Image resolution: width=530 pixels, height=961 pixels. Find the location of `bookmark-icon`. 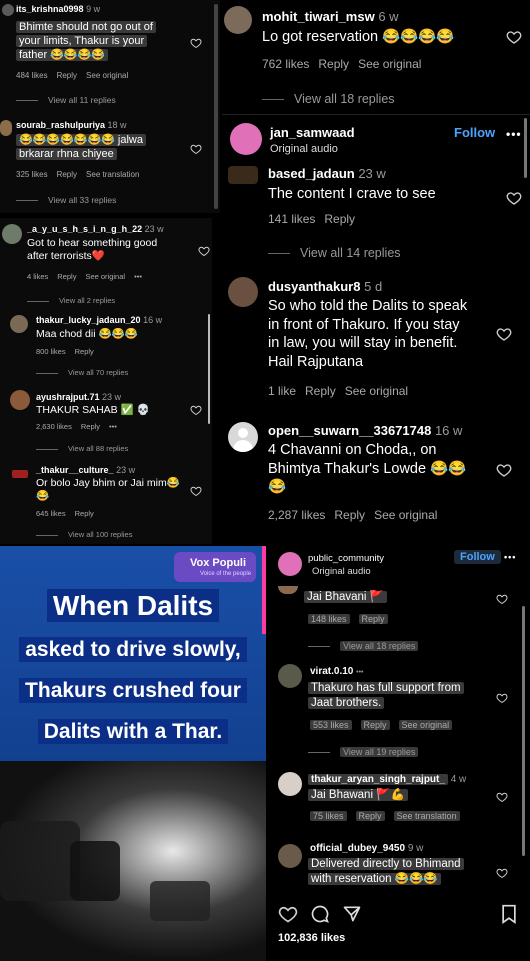

bookmark-icon is located at coordinates (509, 914).